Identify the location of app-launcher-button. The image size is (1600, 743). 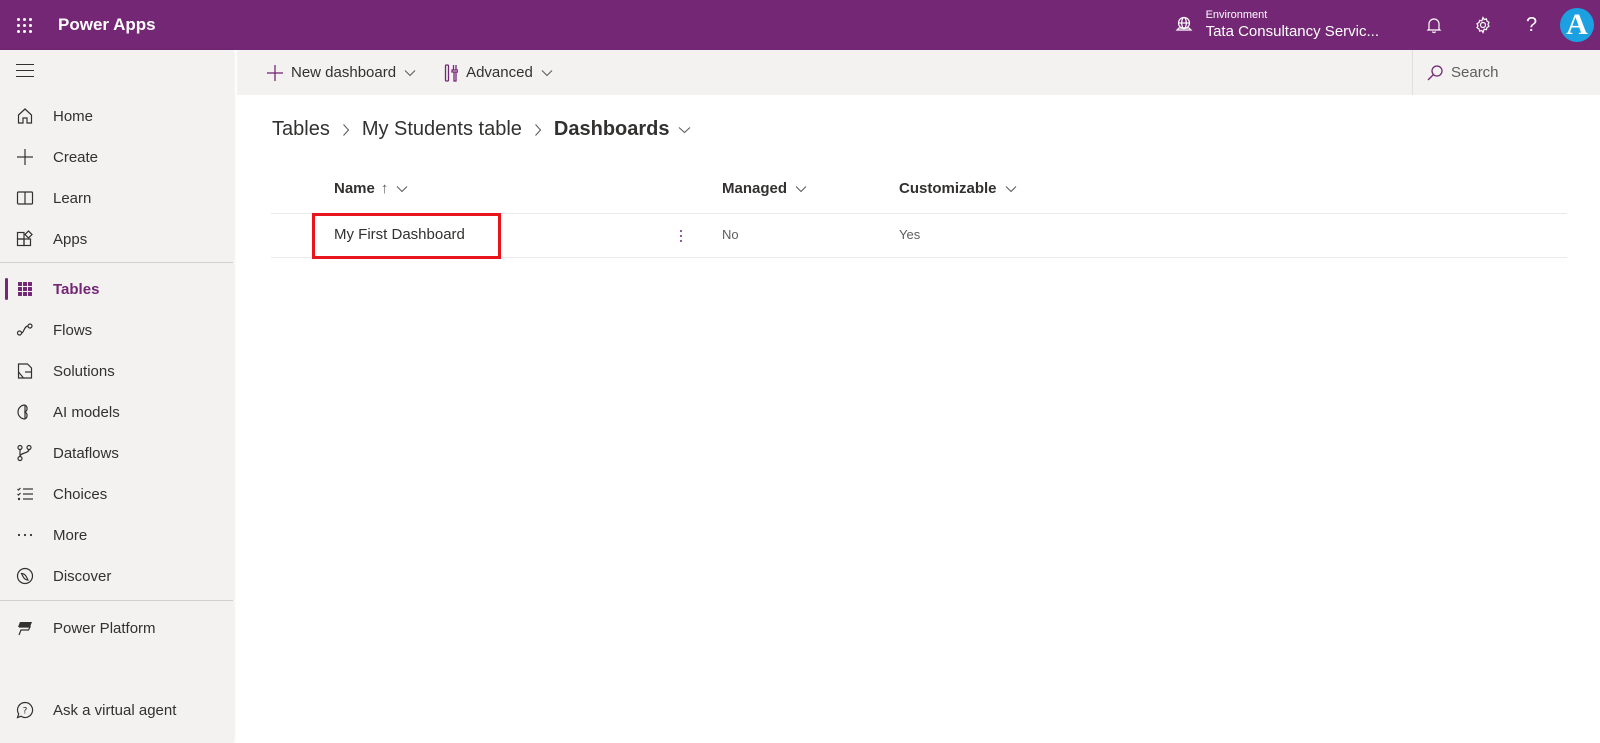
(24, 25).